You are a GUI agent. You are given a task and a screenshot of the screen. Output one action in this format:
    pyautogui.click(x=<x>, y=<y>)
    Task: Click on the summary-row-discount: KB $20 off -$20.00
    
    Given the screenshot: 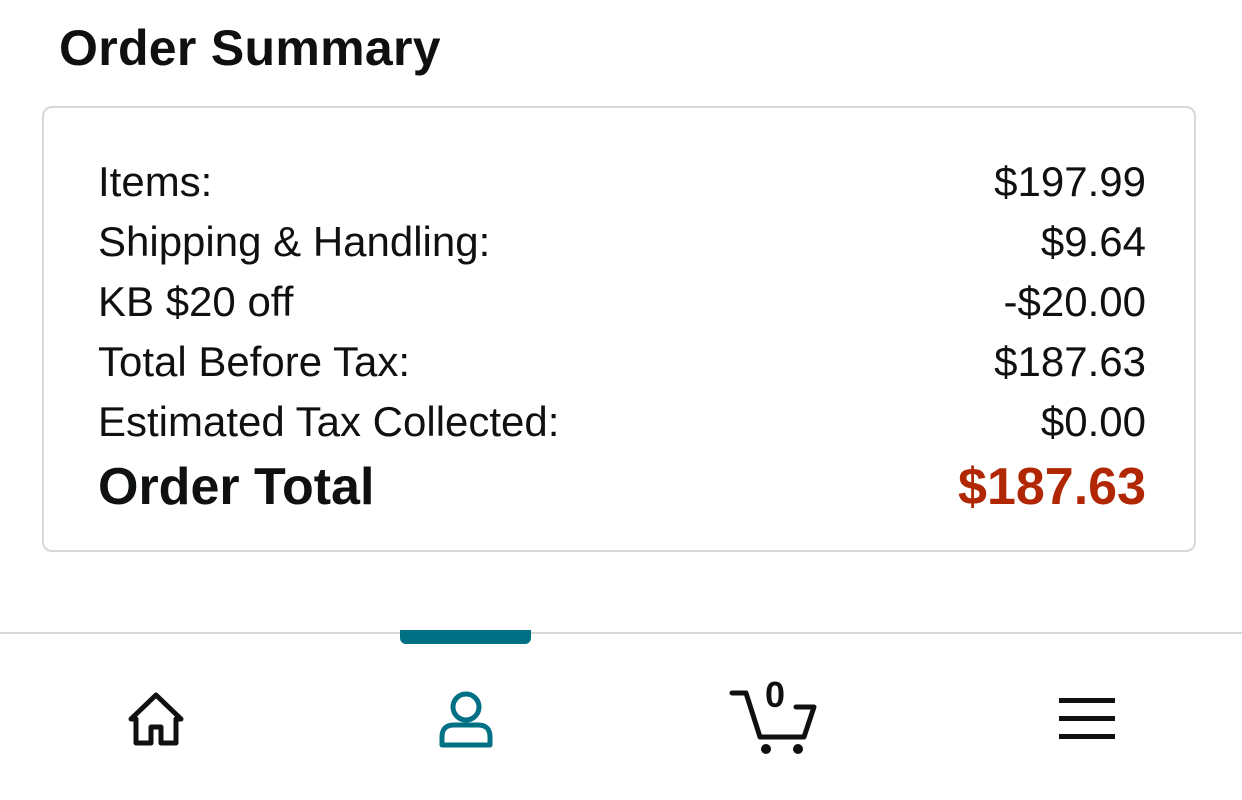 What is the action you would take?
    pyautogui.click(x=622, y=302)
    